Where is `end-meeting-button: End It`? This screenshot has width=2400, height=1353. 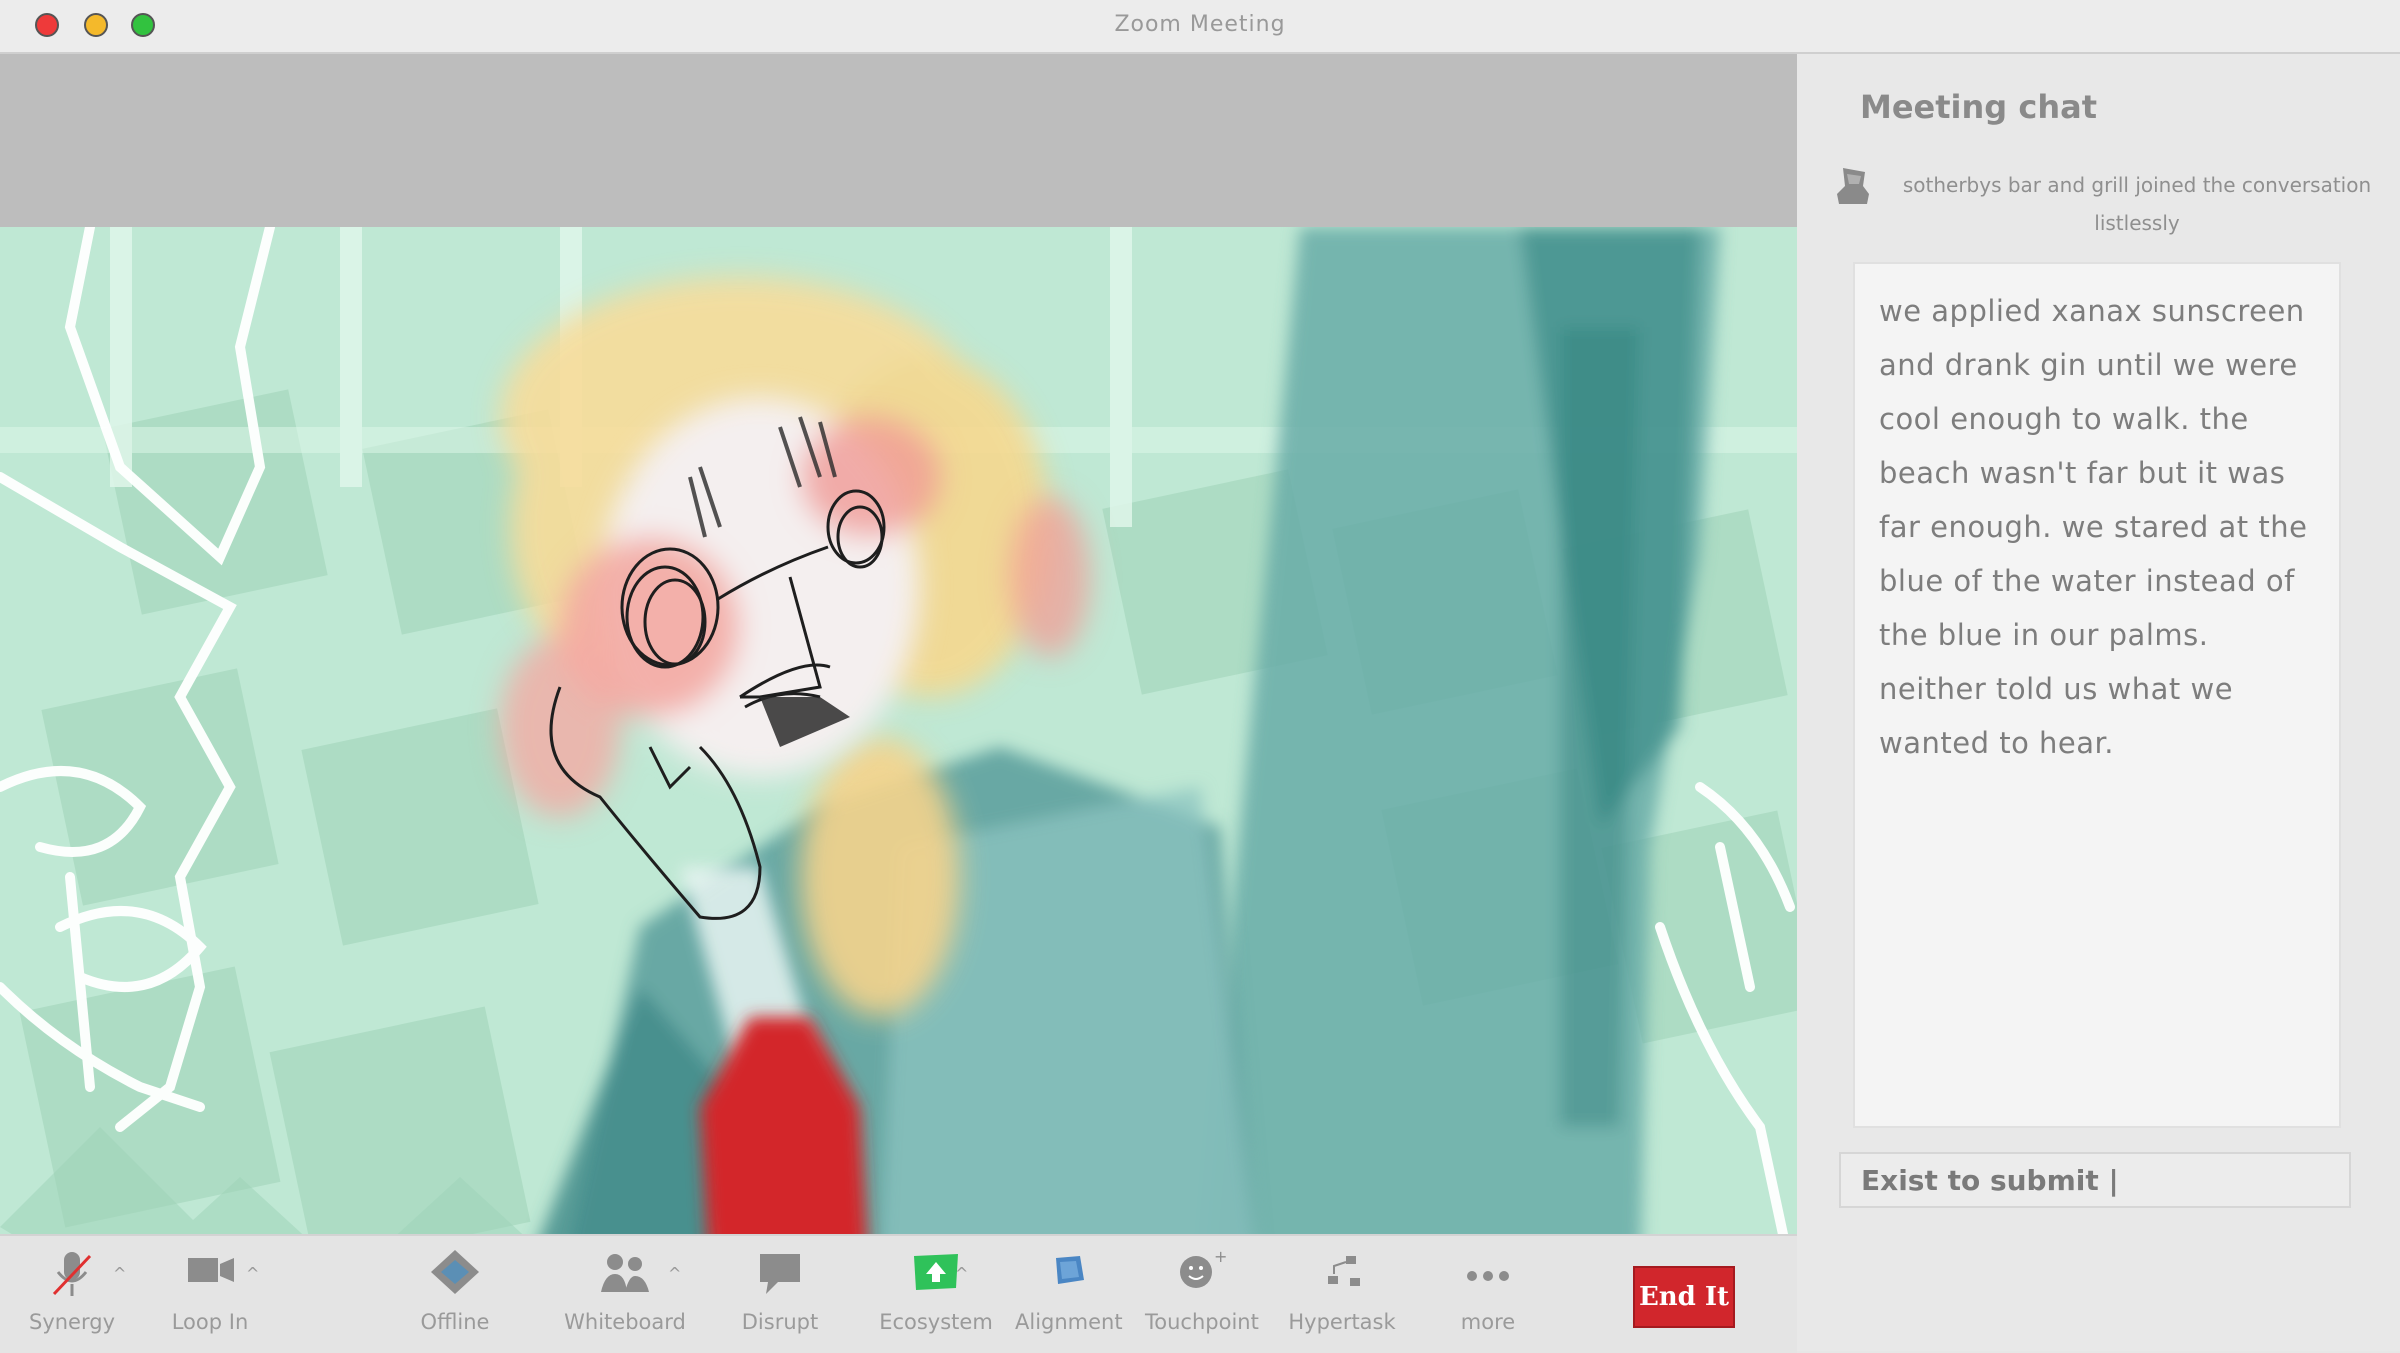 end-meeting-button: End It is located at coordinates (1684, 1297).